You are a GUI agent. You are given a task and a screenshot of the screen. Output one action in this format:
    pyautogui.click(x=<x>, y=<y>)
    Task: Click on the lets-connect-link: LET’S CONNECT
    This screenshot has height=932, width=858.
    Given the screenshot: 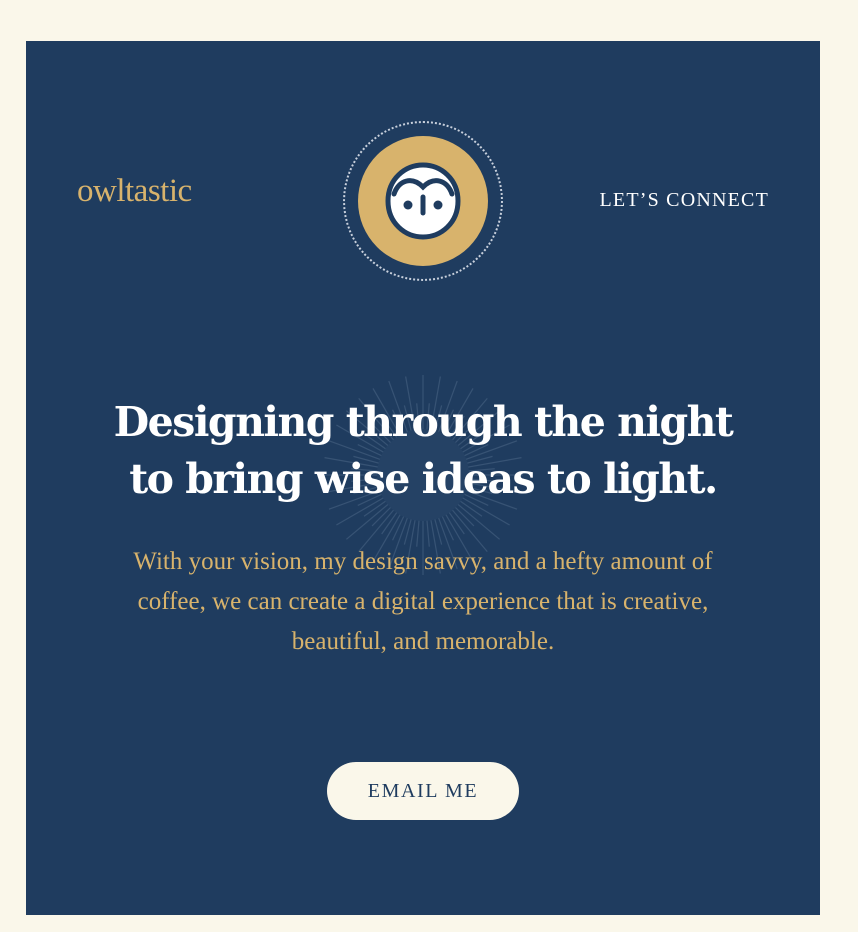 What is the action you would take?
    pyautogui.click(x=684, y=200)
    